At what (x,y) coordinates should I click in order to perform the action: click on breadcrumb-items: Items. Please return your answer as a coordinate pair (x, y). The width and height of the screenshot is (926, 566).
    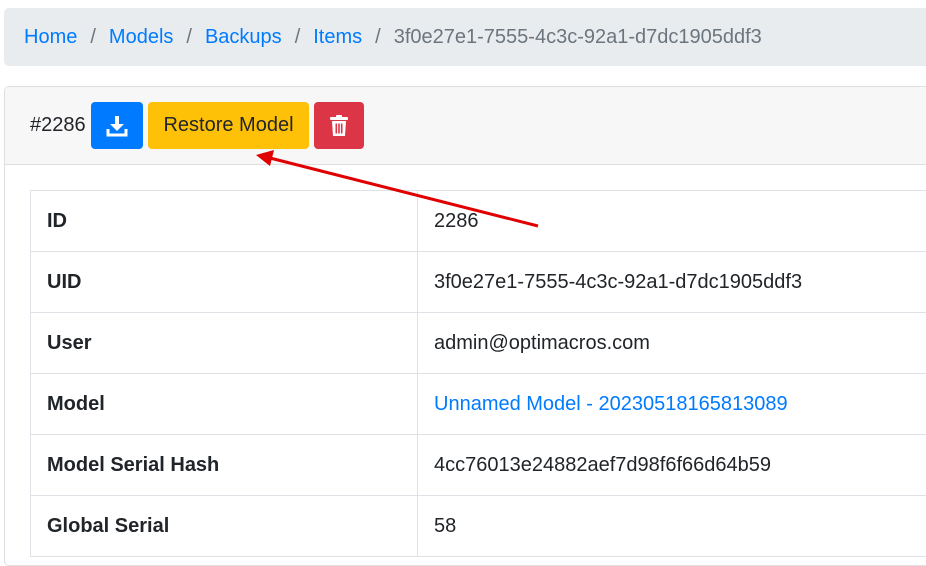
    Looking at the image, I should click on (337, 37).